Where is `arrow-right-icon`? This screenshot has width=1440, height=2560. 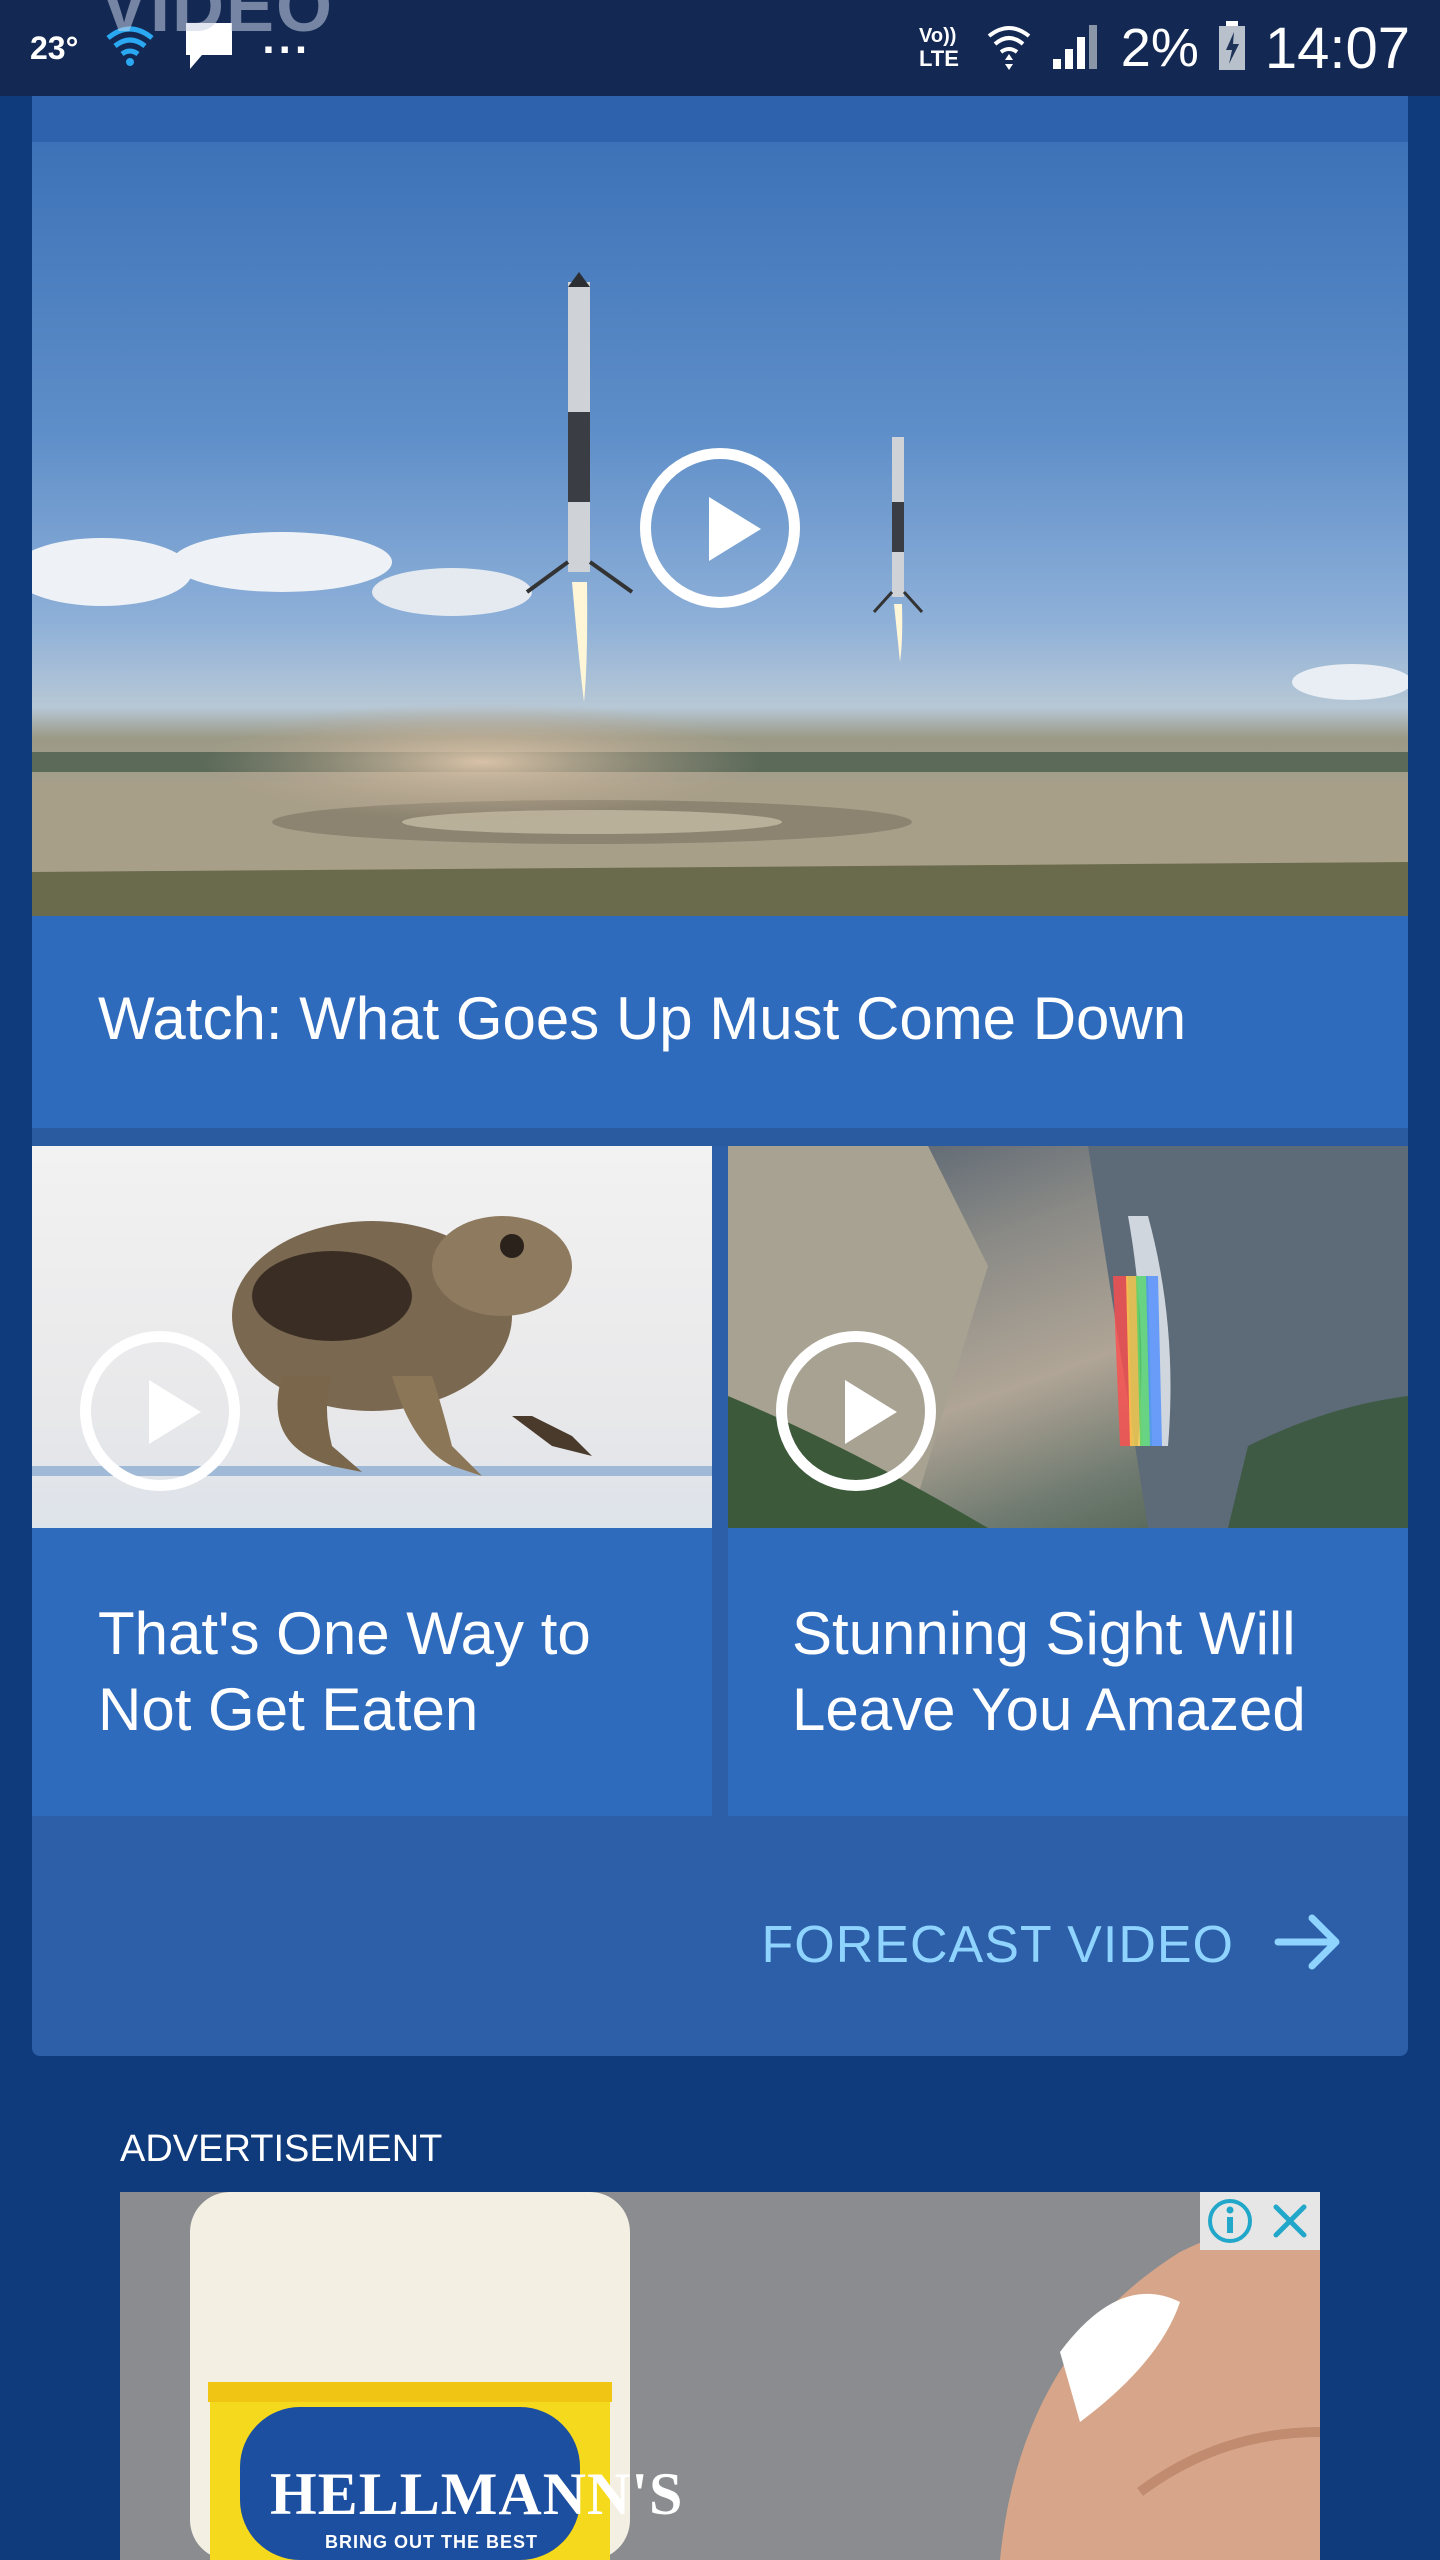 arrow-right-icon is located at coordinates (1309, 1944).